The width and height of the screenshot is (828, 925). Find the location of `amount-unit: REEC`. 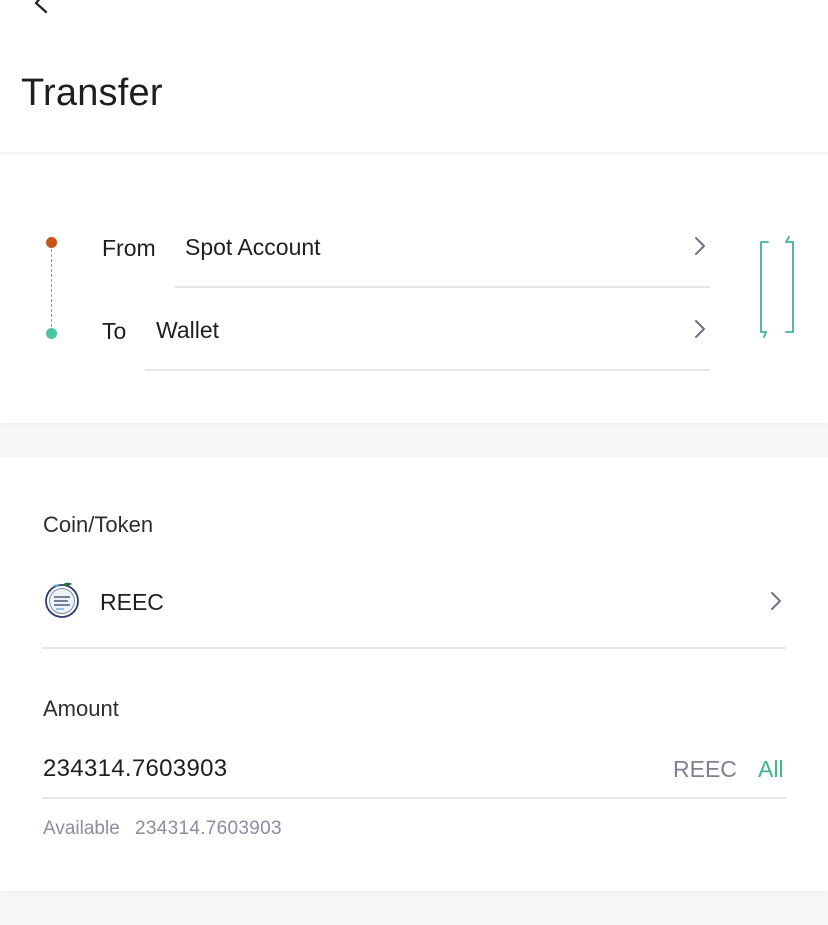

amount-unit: REEC is located at coordinates (705, 769).